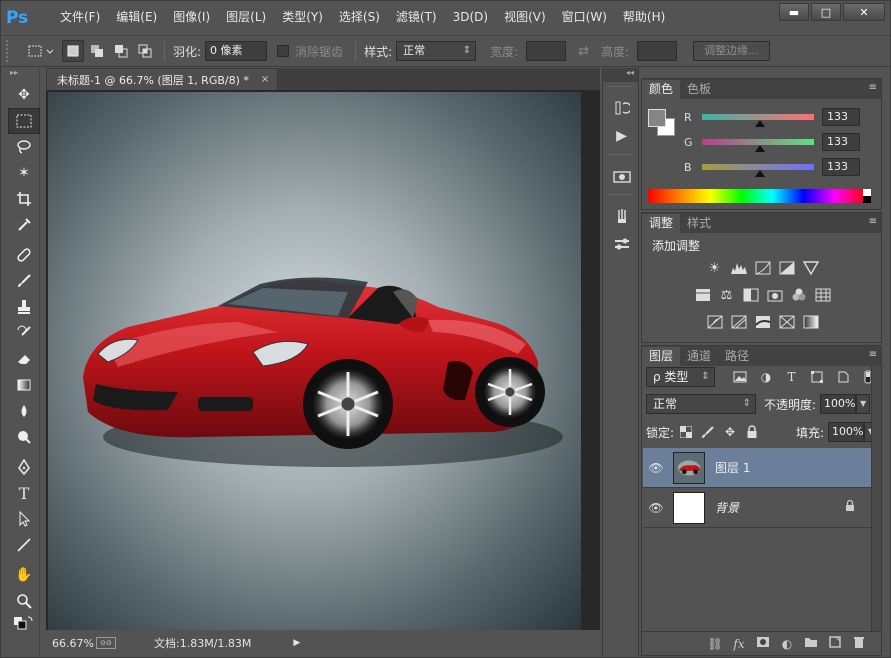  Describe the element at coordinates (799, 295) in the screenshot. I see `channel-mixer-icon` at that location.